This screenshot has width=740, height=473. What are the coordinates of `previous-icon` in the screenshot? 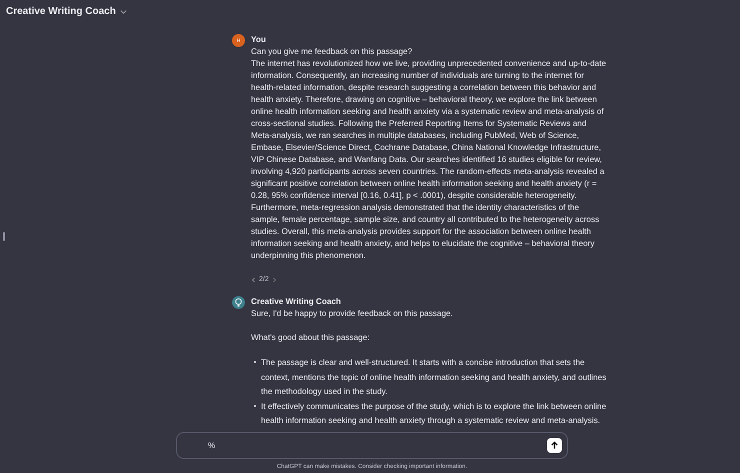 It's located at (253, 280).